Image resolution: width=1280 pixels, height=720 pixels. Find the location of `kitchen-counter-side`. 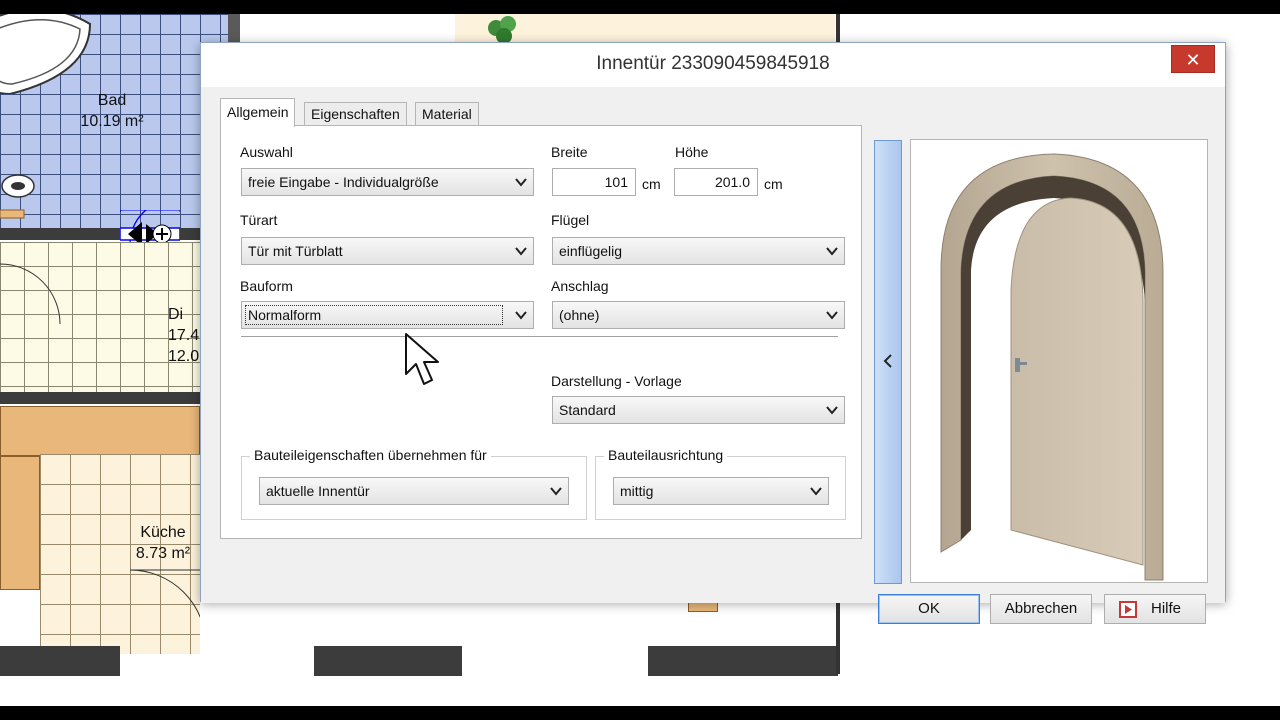

kitchen-counter-side is located at coordinates (20, 523).